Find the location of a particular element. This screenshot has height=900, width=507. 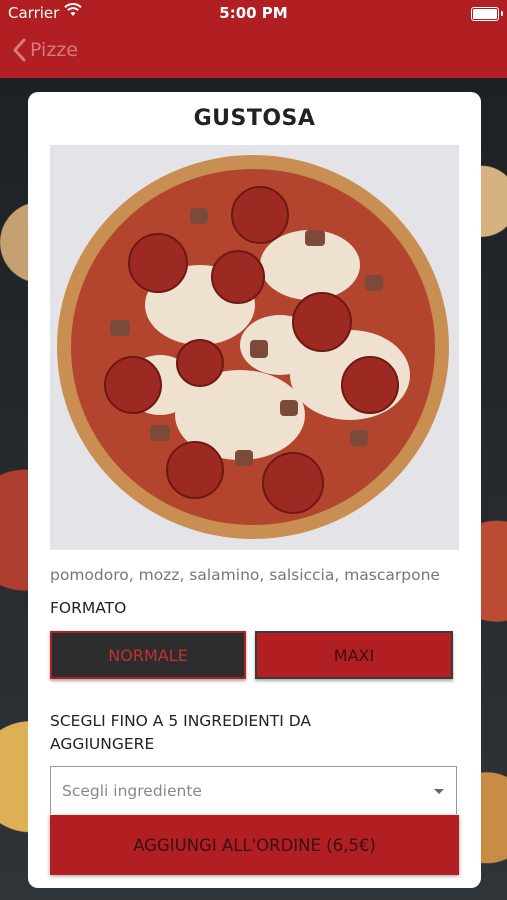

dropdown-caret-icon is located at coordinates (439, 791).